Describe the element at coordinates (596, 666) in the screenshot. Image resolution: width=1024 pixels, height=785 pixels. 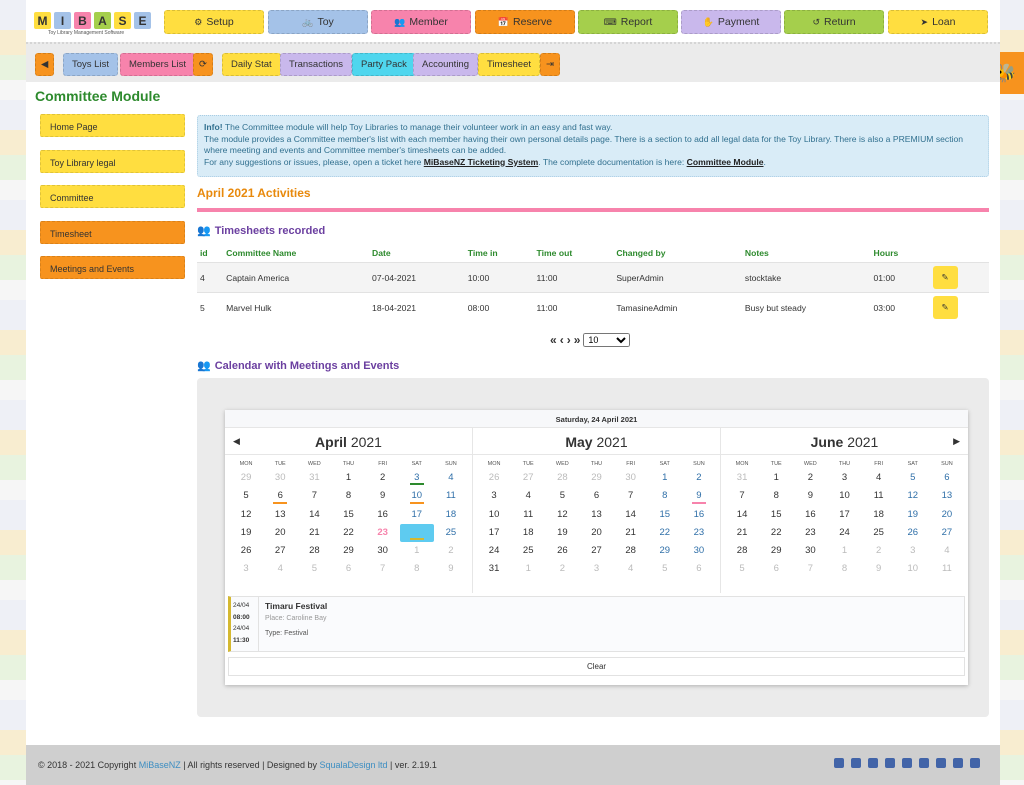
I see `clear-button: Clear` at that location.